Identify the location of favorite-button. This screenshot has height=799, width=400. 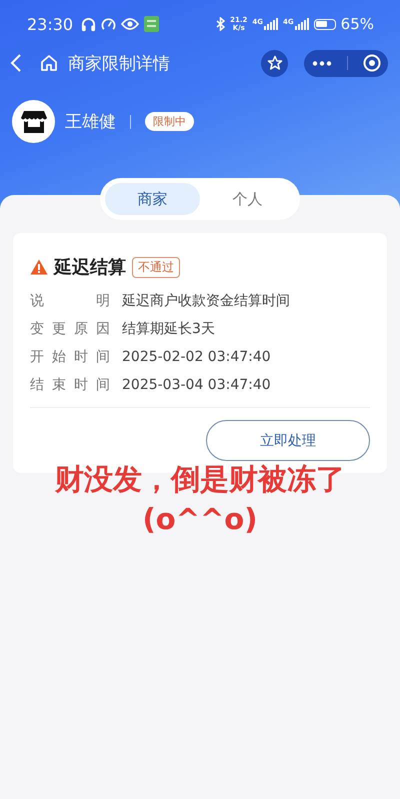
(274, 63).